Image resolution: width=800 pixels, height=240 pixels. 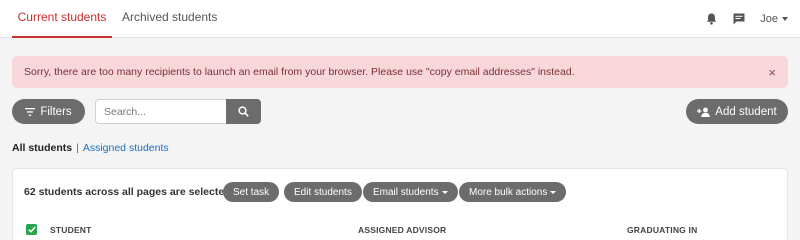 I want to click on user-name: Joe, so click(x=769, y=19).